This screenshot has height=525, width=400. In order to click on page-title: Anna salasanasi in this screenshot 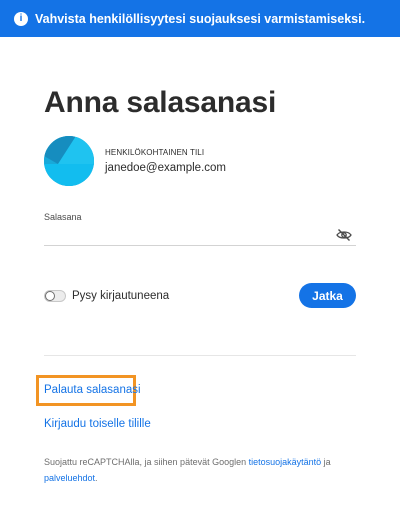, I will do `click(160, 102)`.